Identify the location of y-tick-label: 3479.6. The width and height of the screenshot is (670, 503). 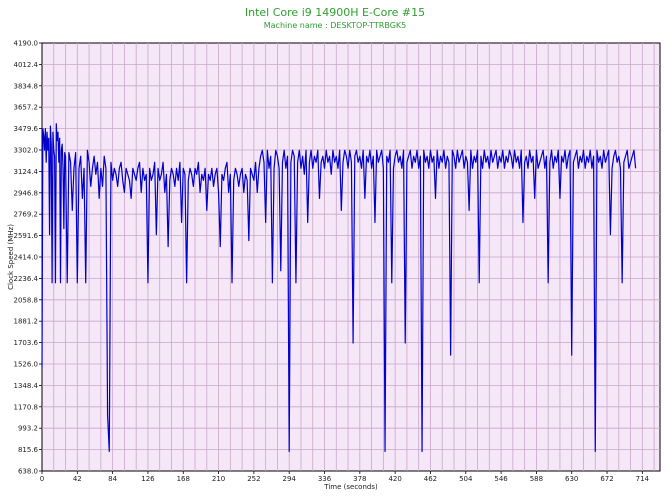
(26, 129).